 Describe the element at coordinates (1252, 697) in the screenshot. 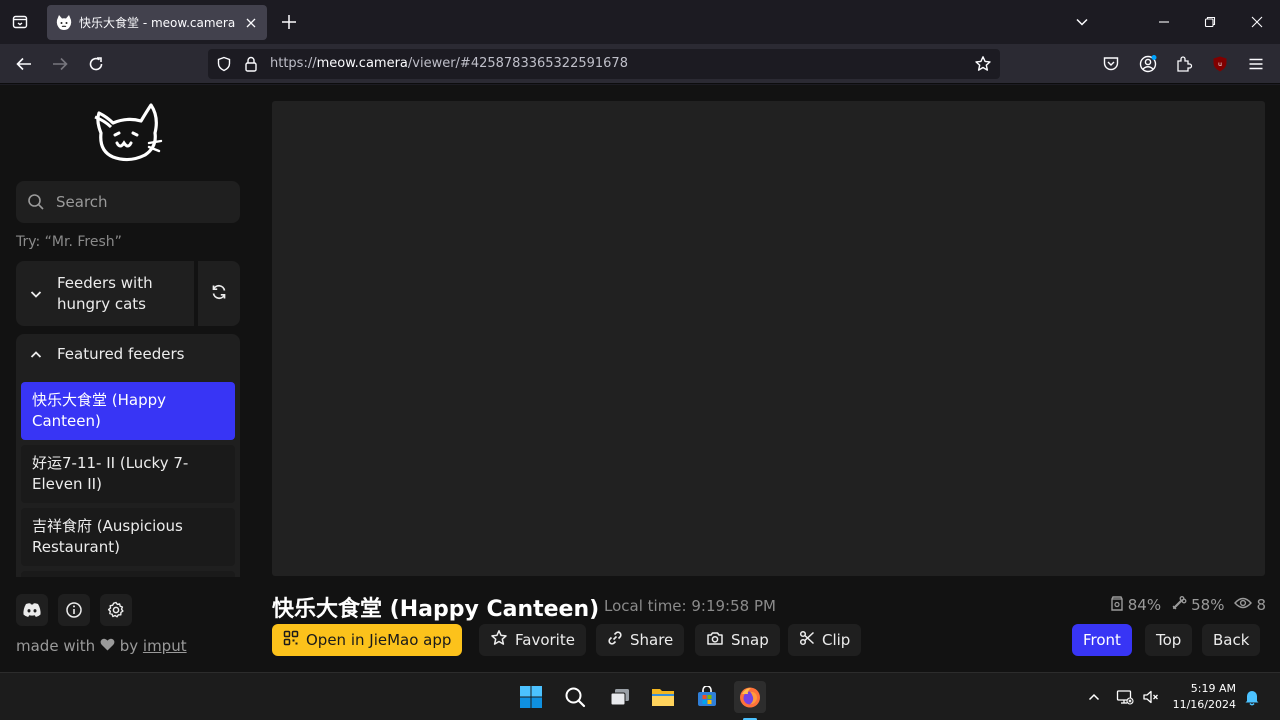

I see `notification-bell-icon` at that location.